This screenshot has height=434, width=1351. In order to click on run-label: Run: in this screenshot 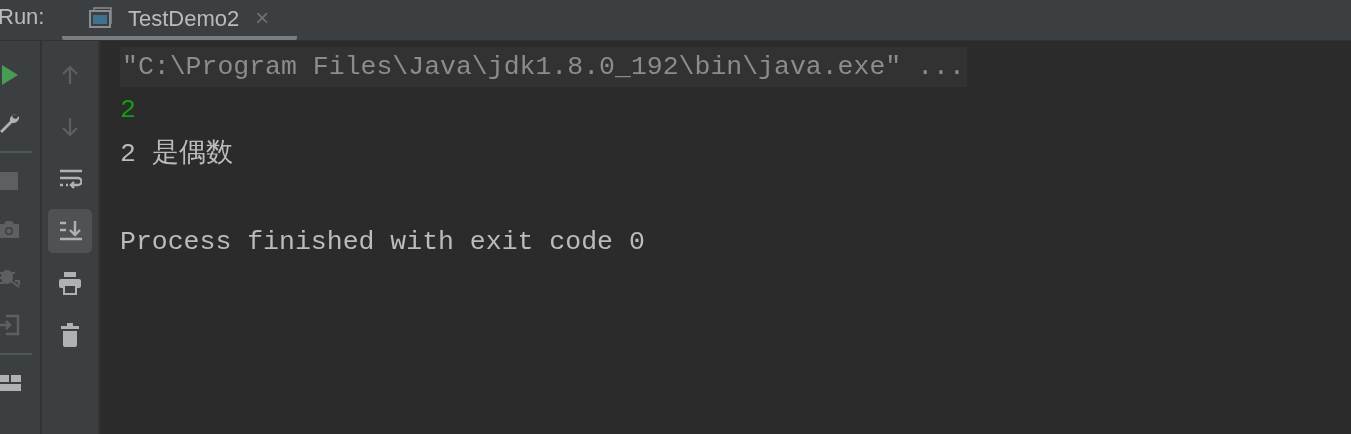, I will do `click(22, 17)`.